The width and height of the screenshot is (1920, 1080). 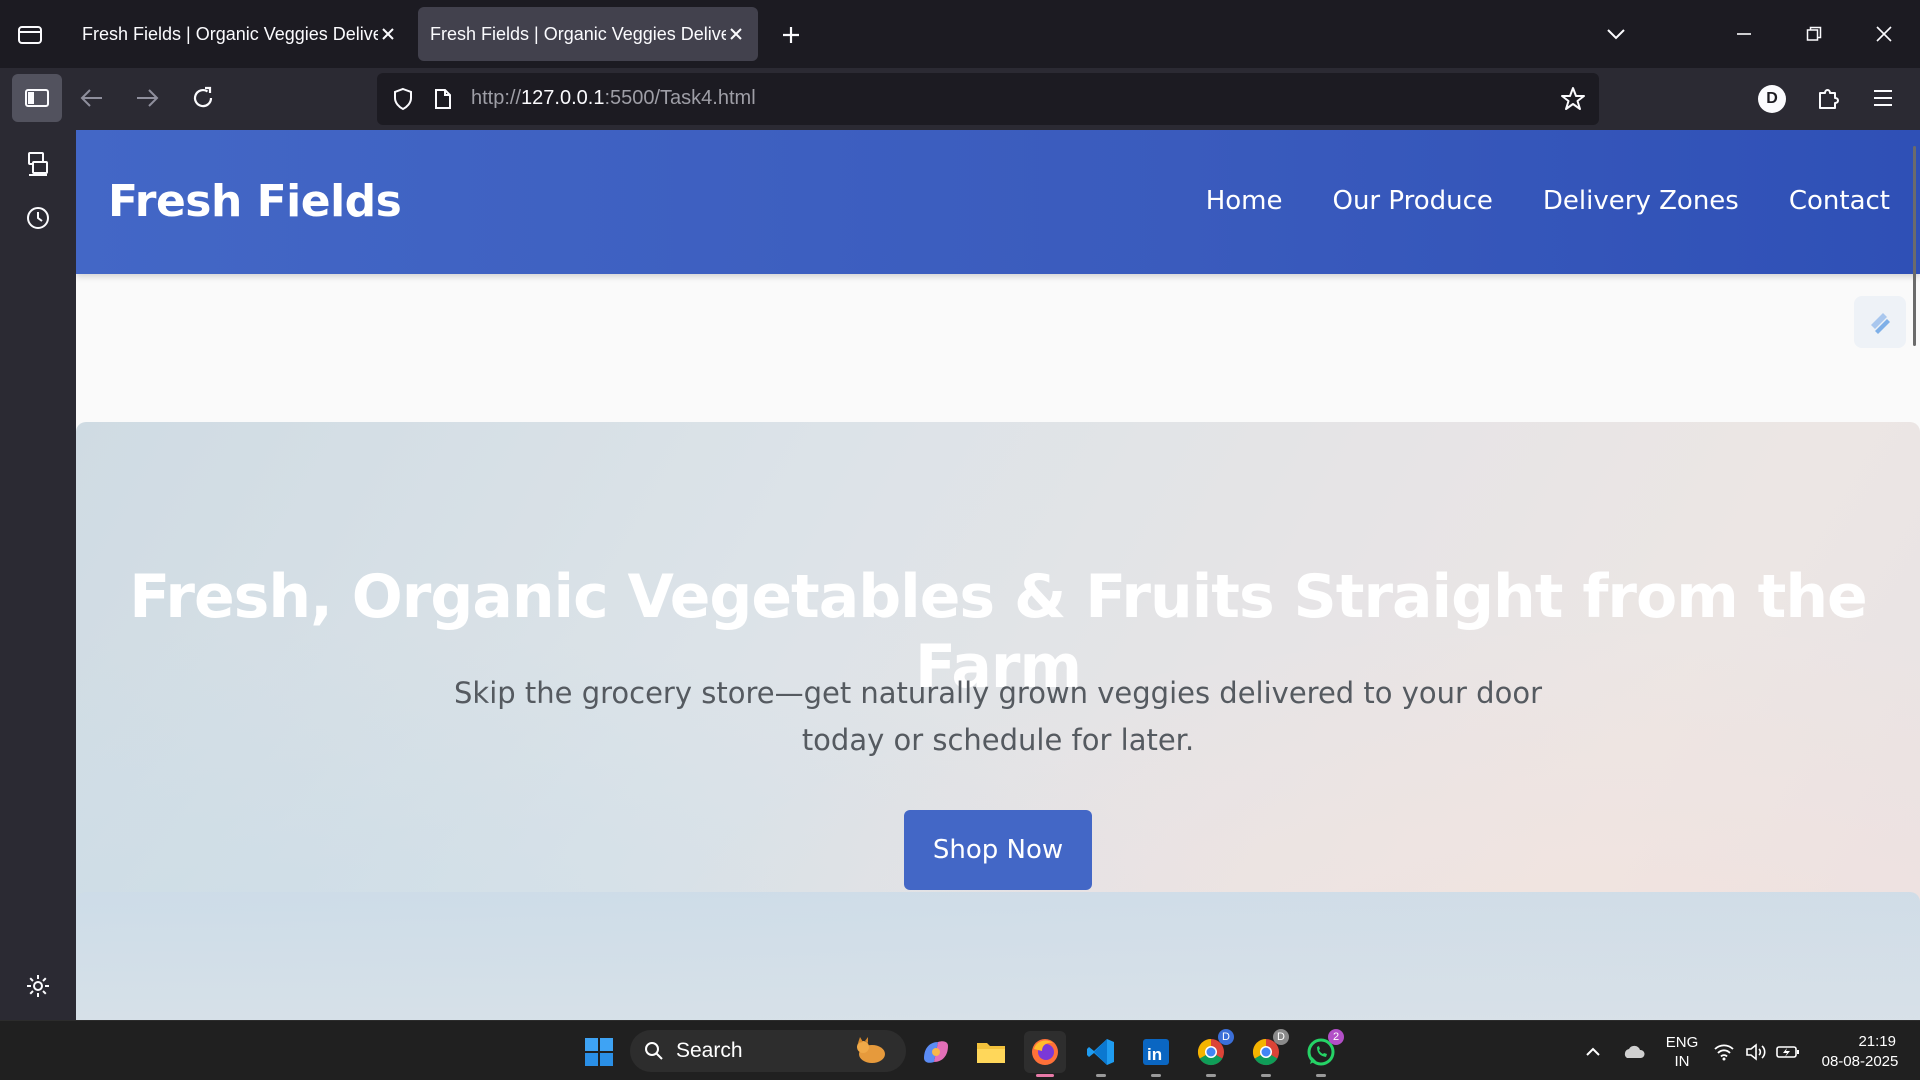 I want to click on settings-gear-icon, so click(x=38, y=986).